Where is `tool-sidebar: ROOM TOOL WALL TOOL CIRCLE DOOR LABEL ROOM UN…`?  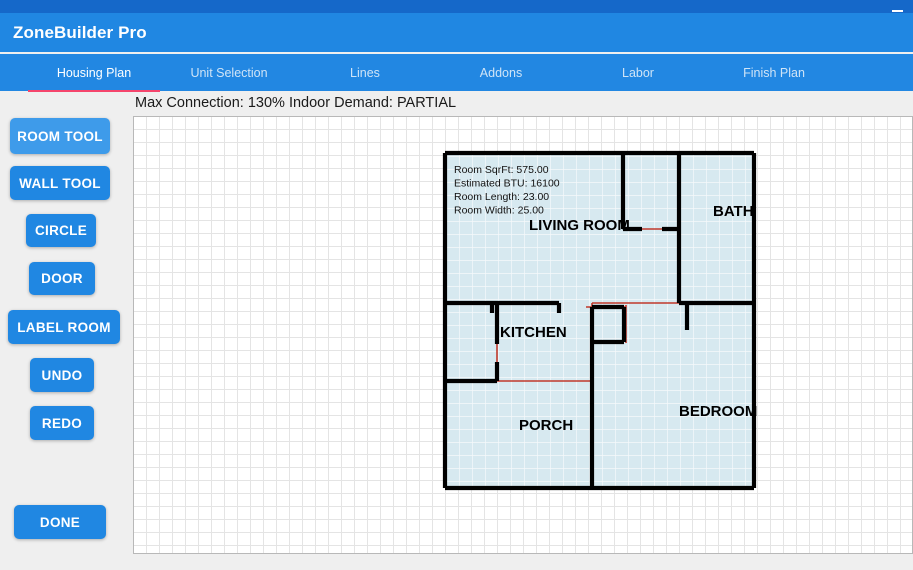 tool-sidebar: ROOM TOOL WALL TOOL CIRCLE DOOR LABEL ROOM UN… is located at coordinates (66, 331).